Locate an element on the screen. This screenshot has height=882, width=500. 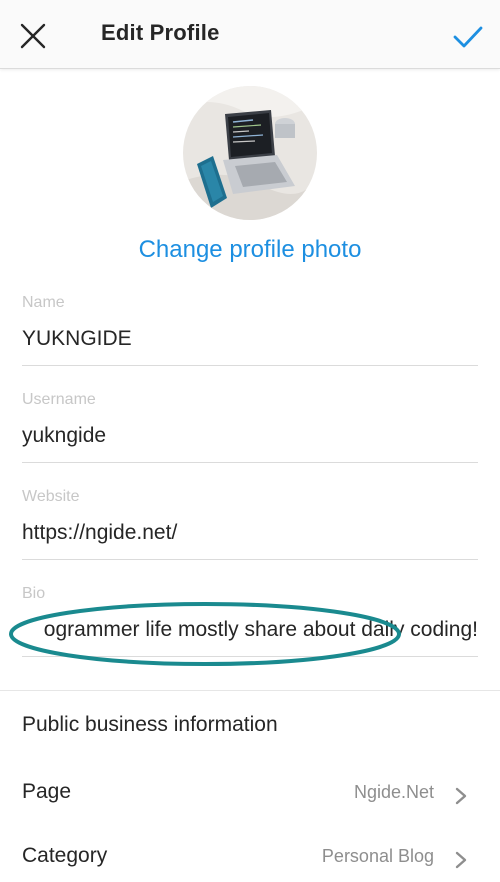
page-row: Page Ngide.Net is located at coordinates (250, 793).